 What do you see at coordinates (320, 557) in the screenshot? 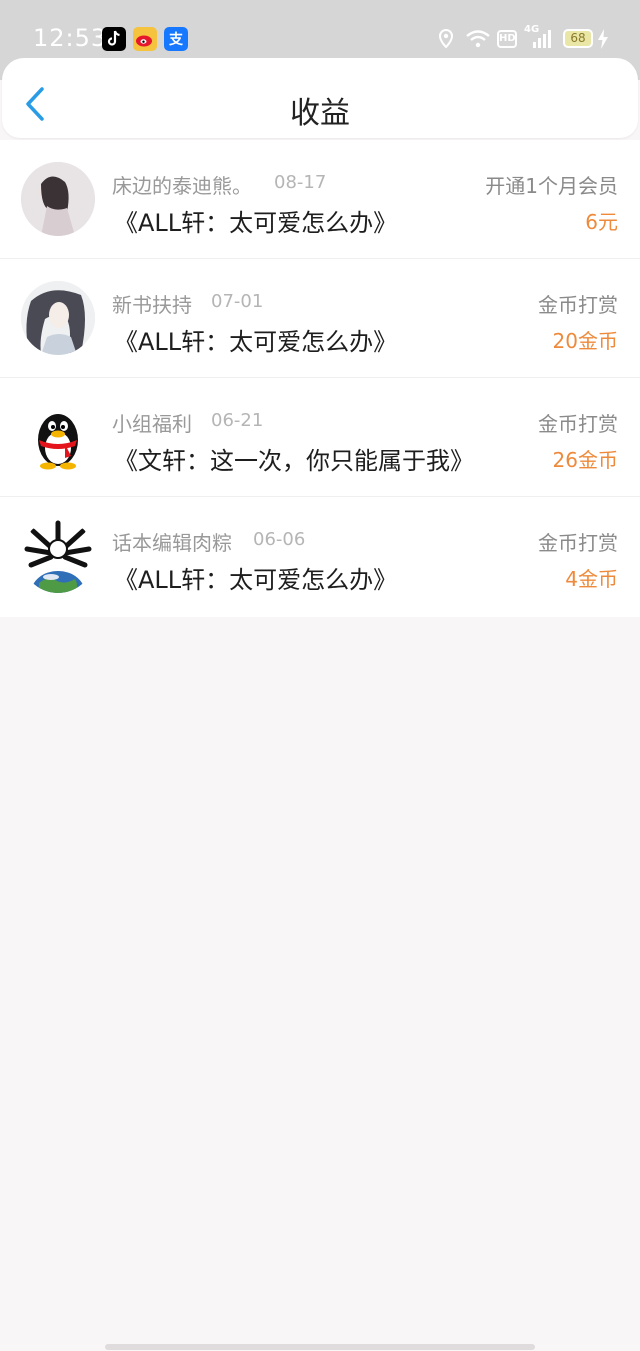
I see `list-item: 话本编辑肉粽 06-06 《ALL轩：太可爱怎么办》 金币打赏 4金币` at bounding box center [320, 557].